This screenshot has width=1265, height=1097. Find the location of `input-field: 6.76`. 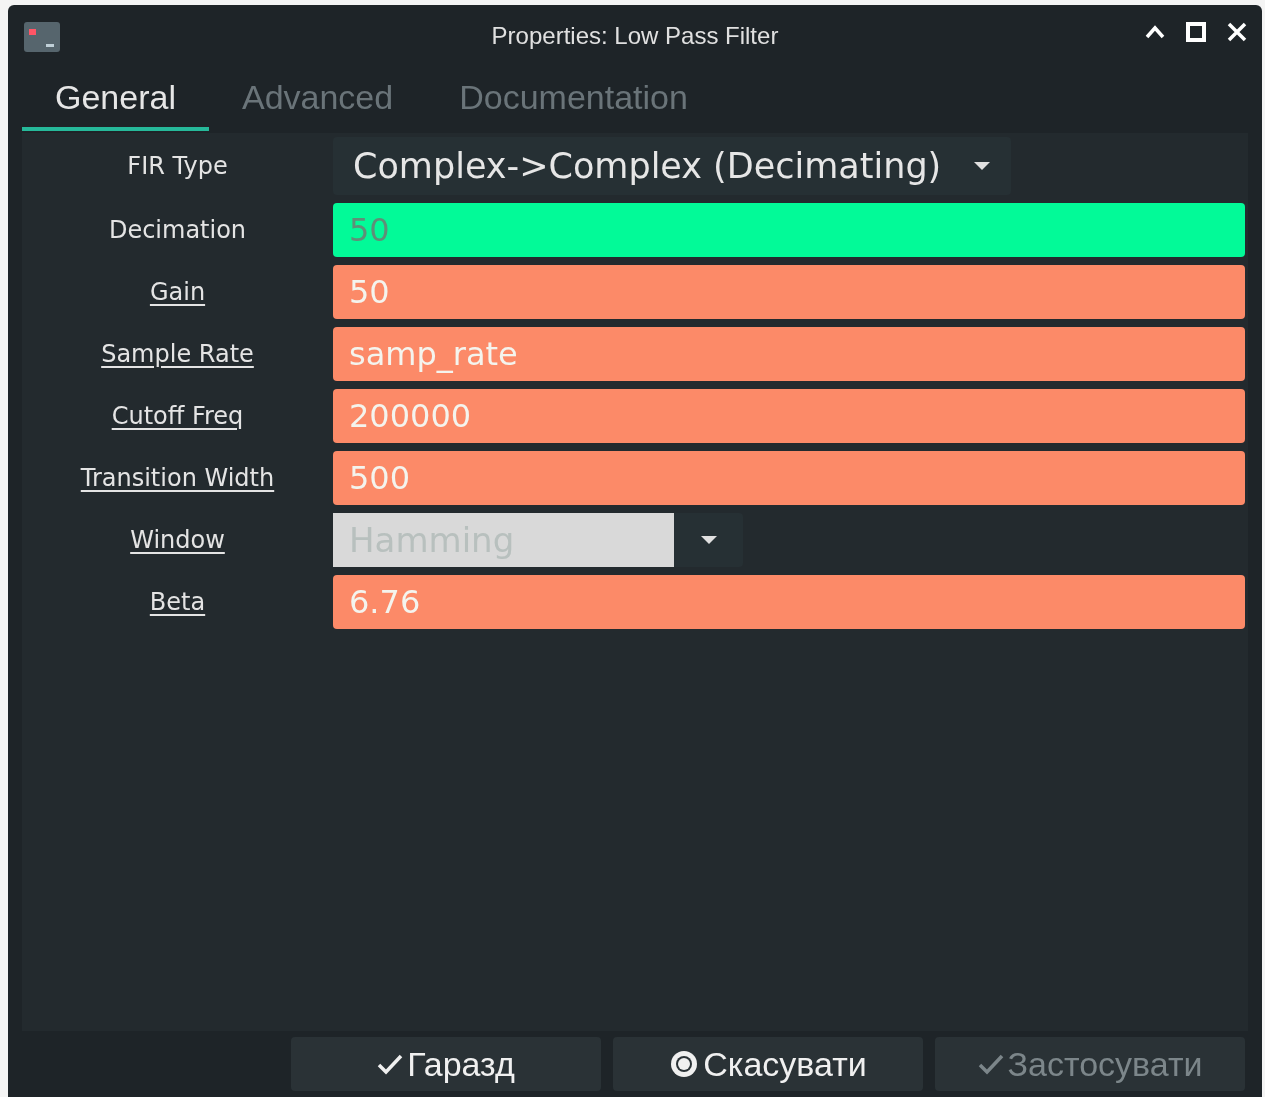

input-field: 6.76 is located at coordinates (789, 602).